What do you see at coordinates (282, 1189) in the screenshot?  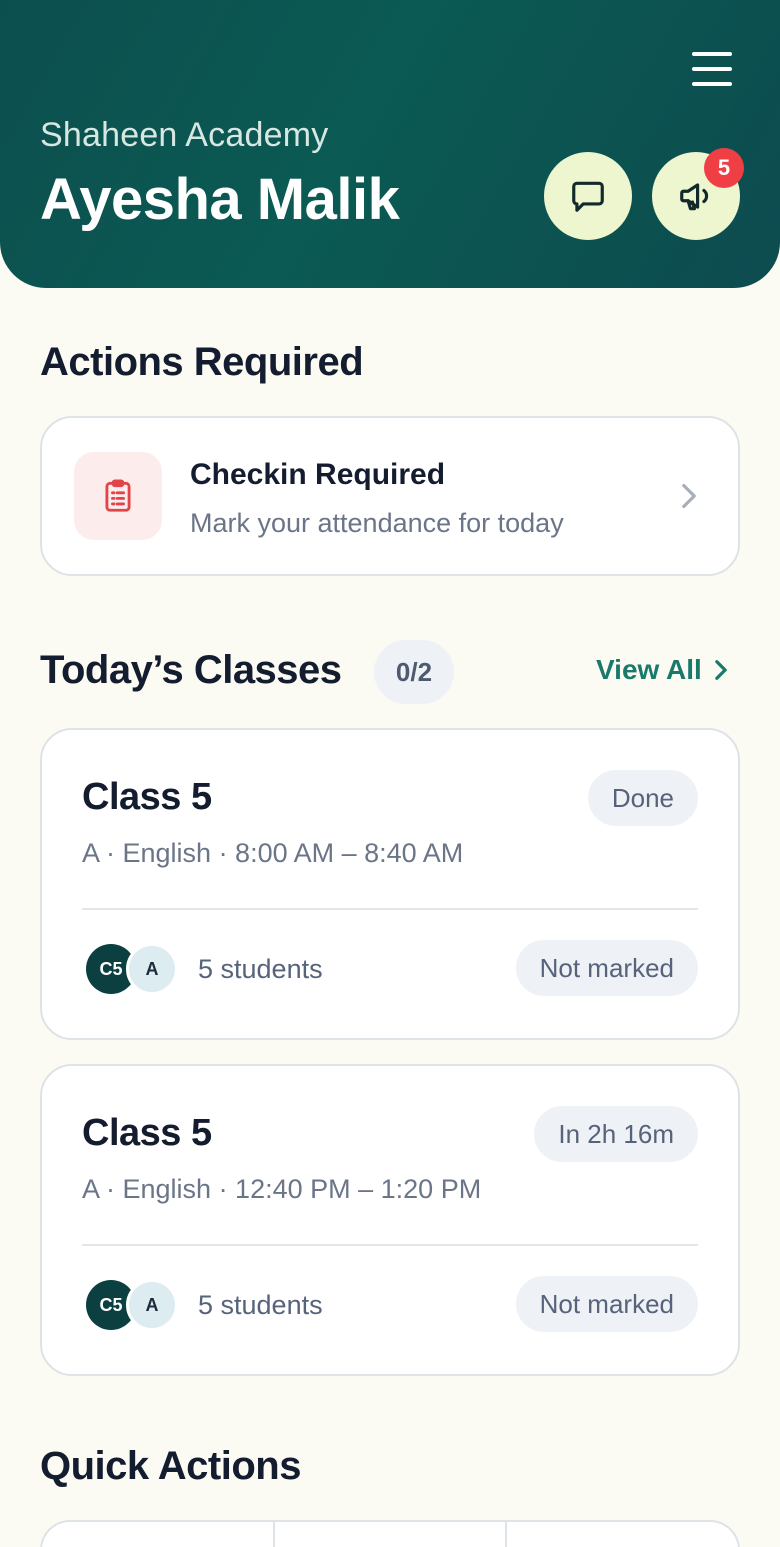 I see `class-meta: A · English · 12:40 PM – 1:20 PM` at bounding box center [282, 1189].